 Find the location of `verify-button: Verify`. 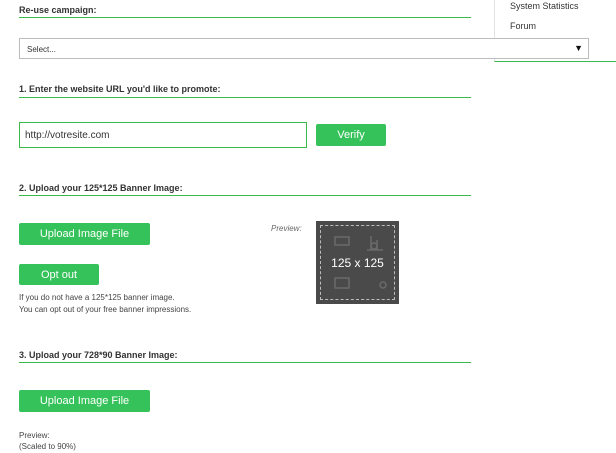

verify-button: Verify is located at coordinates (351, 135).